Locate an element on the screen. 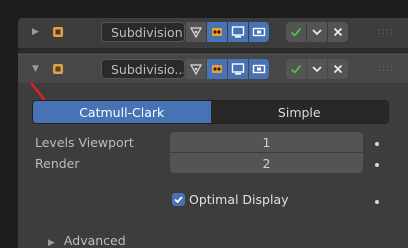 This screenshot has width=408, height=248. advanced-subpanel: ▶ Advanced is located at coordinates (87, 240).